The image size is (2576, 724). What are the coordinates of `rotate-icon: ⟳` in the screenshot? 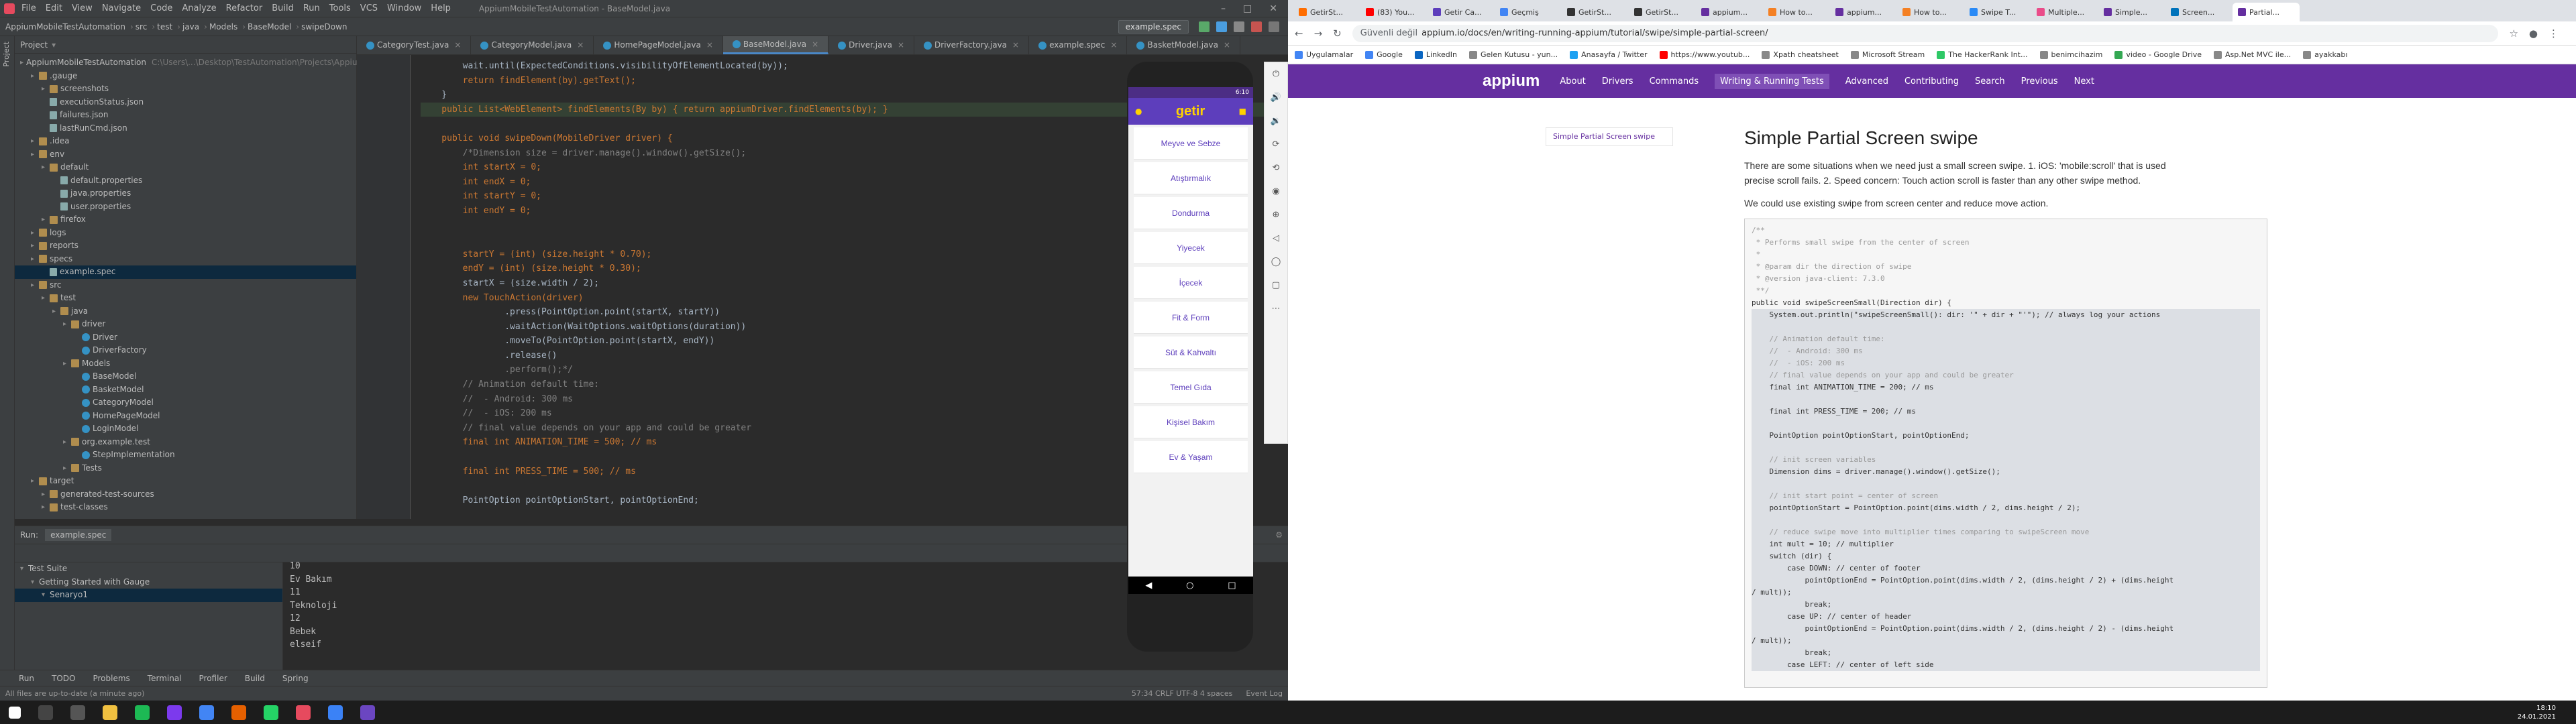 It's located at (1276, 144).